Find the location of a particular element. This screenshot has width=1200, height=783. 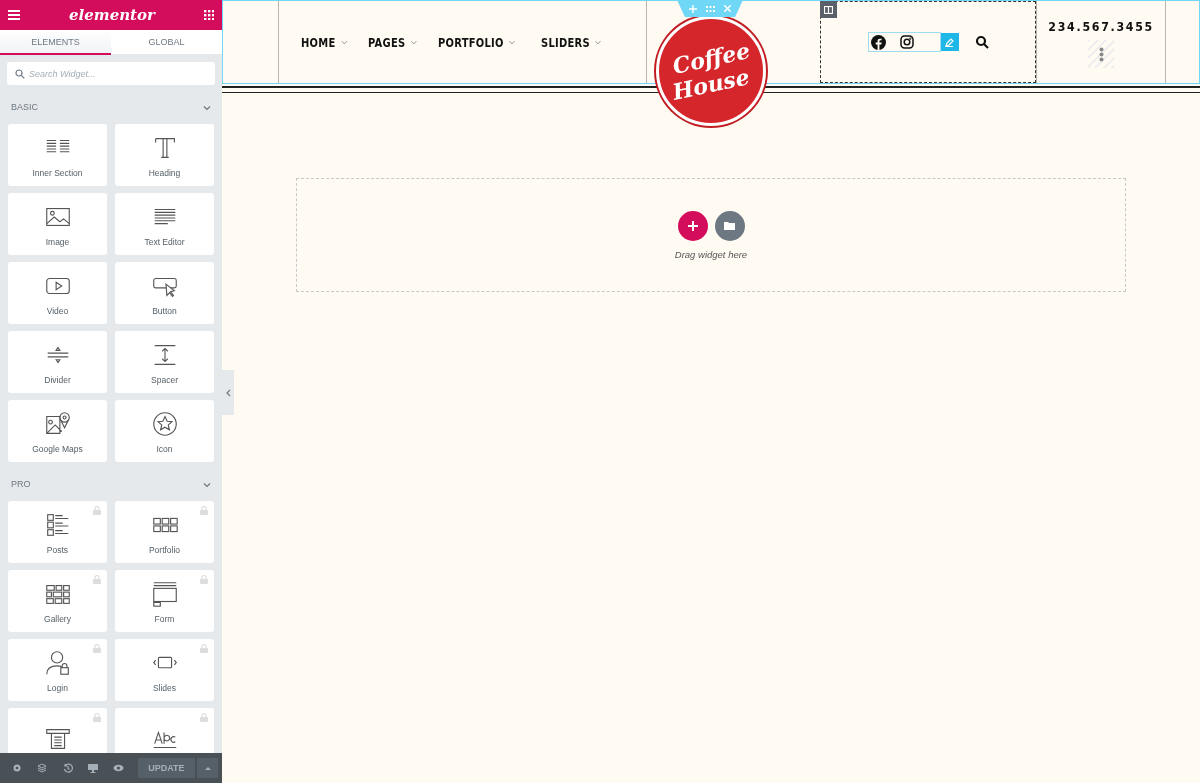

widget-tile: Inner Section is located at coordinates (57, 155).